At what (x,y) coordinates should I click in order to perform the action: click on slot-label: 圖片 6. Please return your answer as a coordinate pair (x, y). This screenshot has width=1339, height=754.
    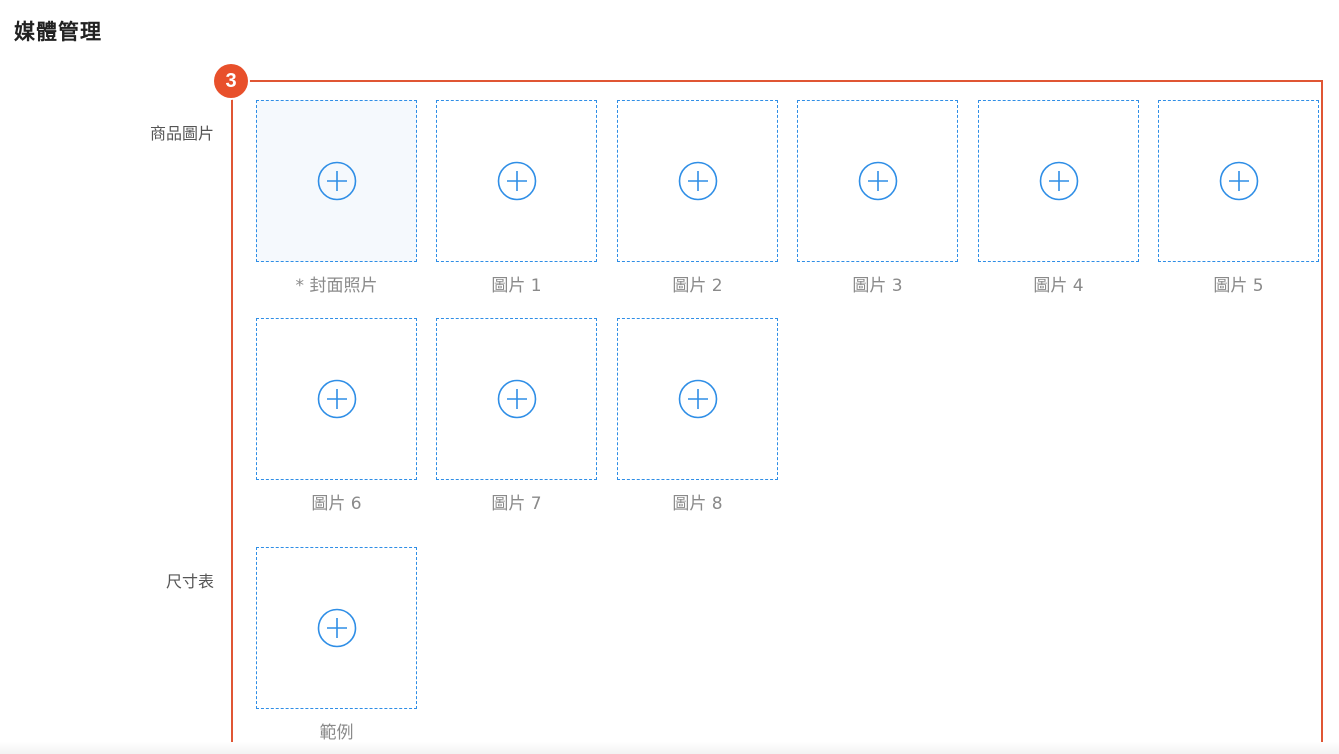
    Looking at the image, I should click on (336, 504).